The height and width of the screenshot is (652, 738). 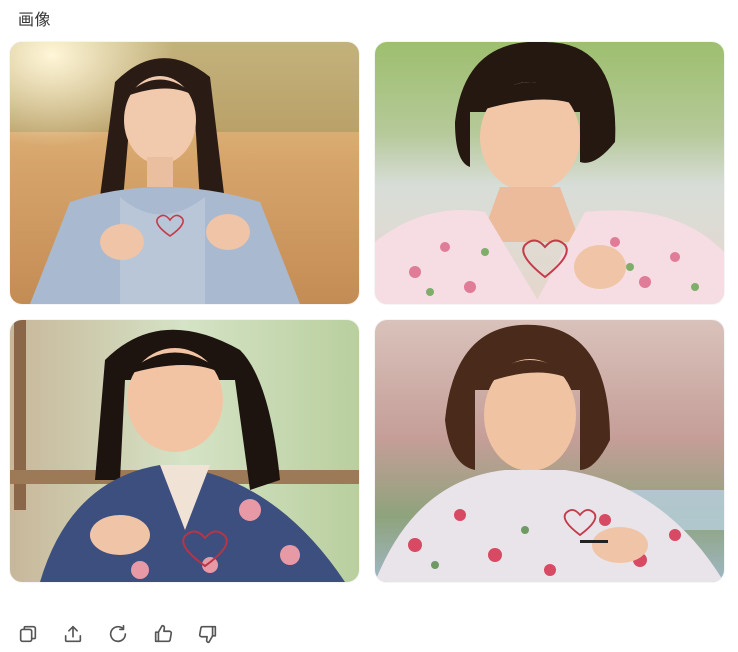 I want to click on thumbs-down-icon, so click(x=207, y=634).